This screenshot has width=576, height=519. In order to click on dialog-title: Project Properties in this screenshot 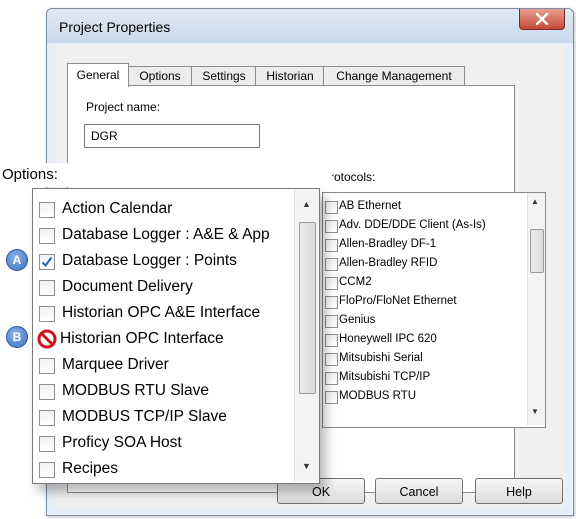, I will do `click(115, 27)`.